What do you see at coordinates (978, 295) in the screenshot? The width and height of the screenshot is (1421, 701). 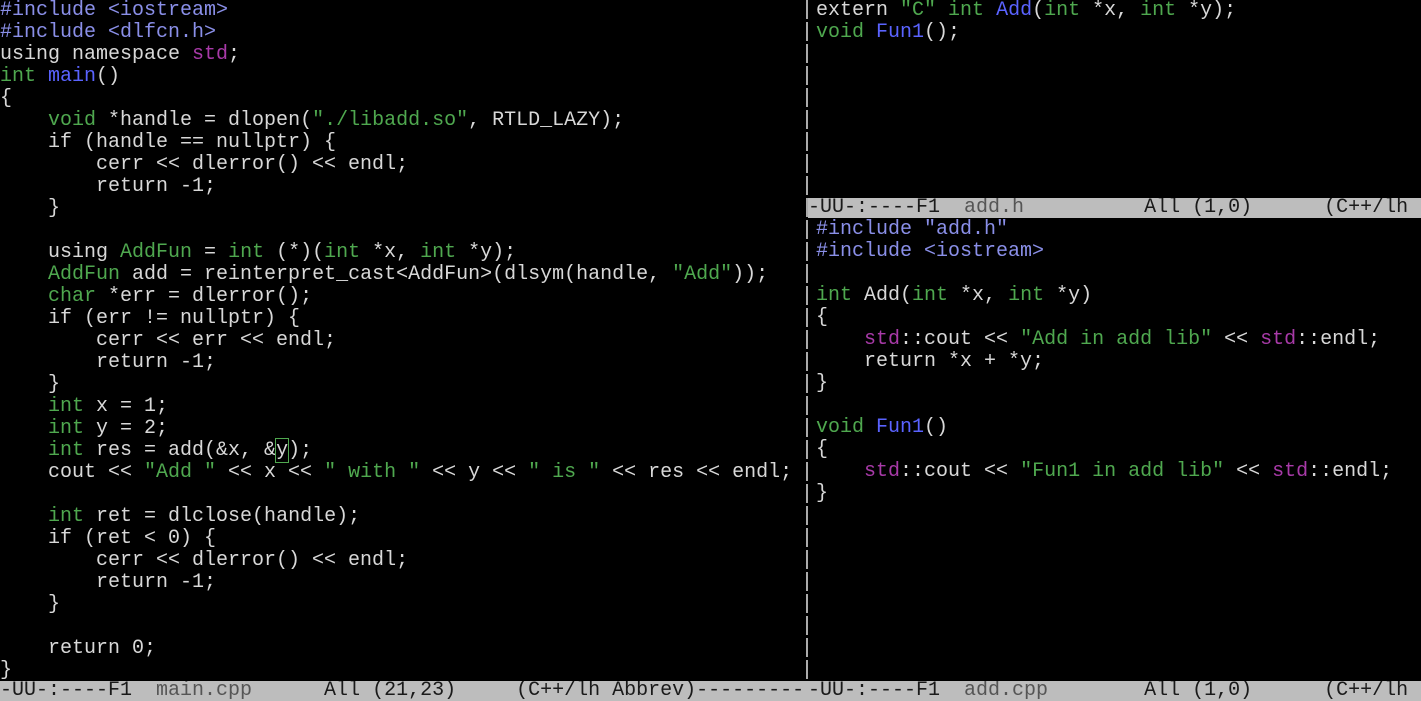 I see `code-token: *x,` at bounding box center [978, 295].